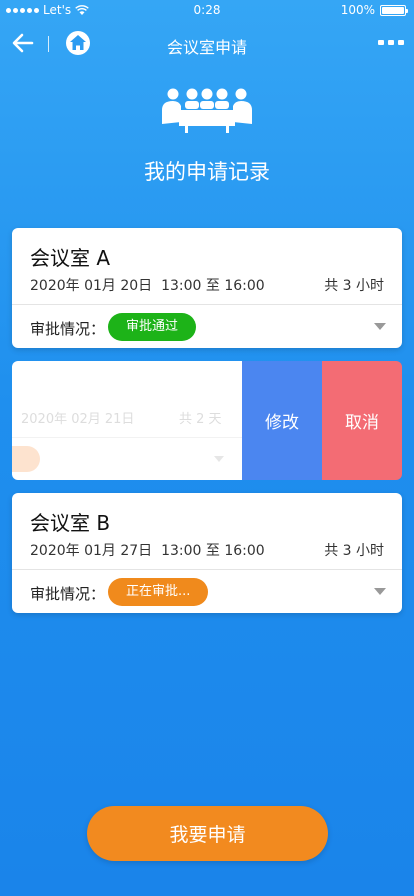 The width and height of the screenshot is (414, 896). Describe the element at coordinates (26, 459) in the screenshot. I see `status-badge` at that location.